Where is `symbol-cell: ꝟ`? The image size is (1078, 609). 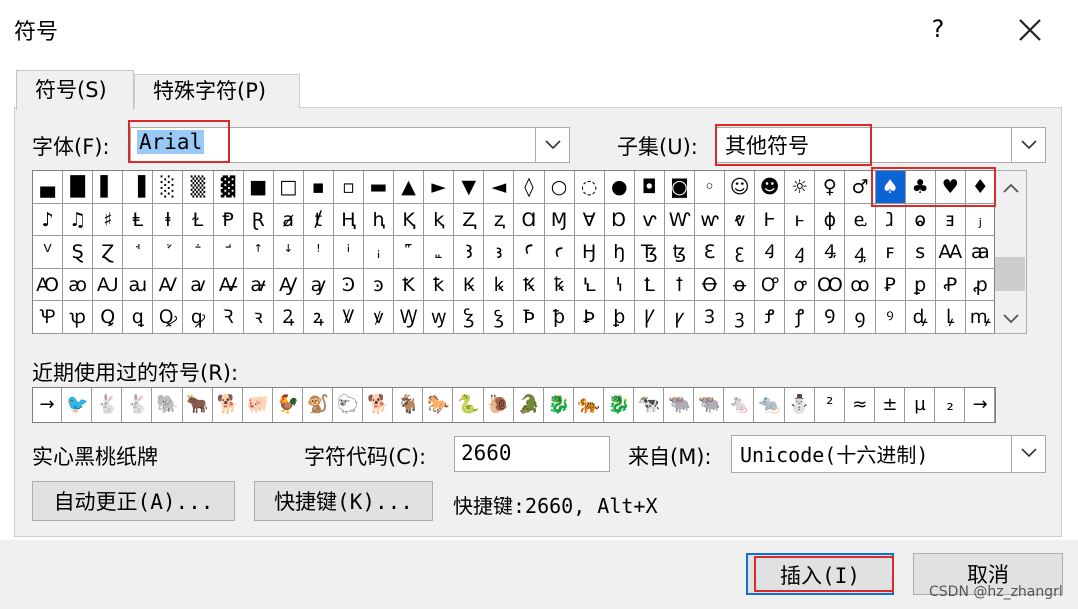 symbol-cell: ꝟ is located at coordinates (379, 317).